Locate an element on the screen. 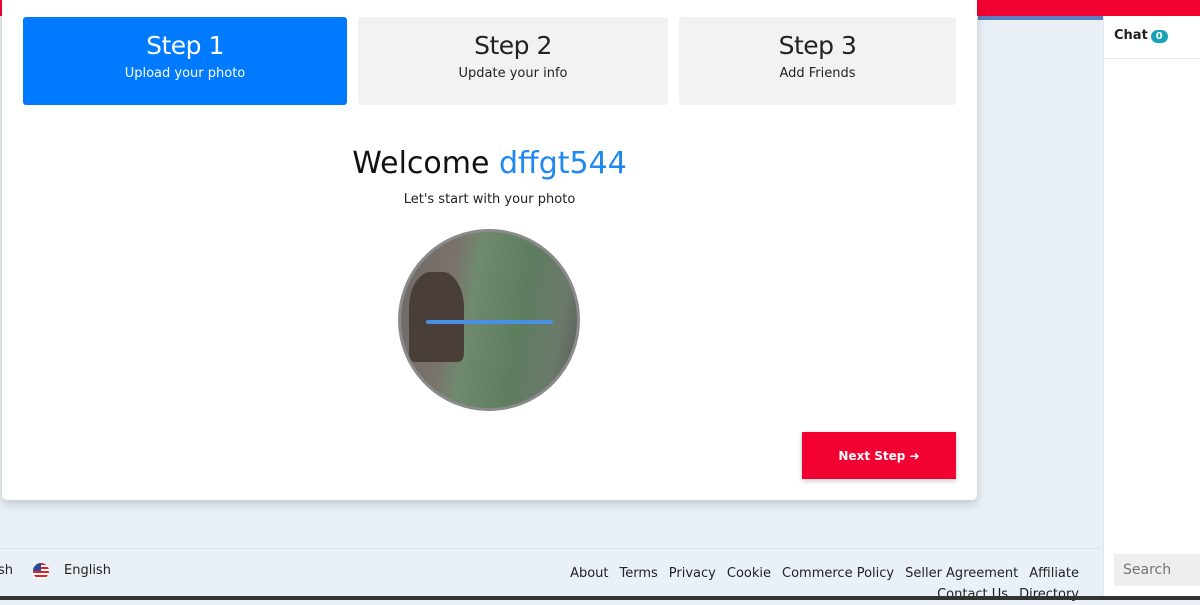  step-subtitle: Add Friends is located at coordinates (817, 73).